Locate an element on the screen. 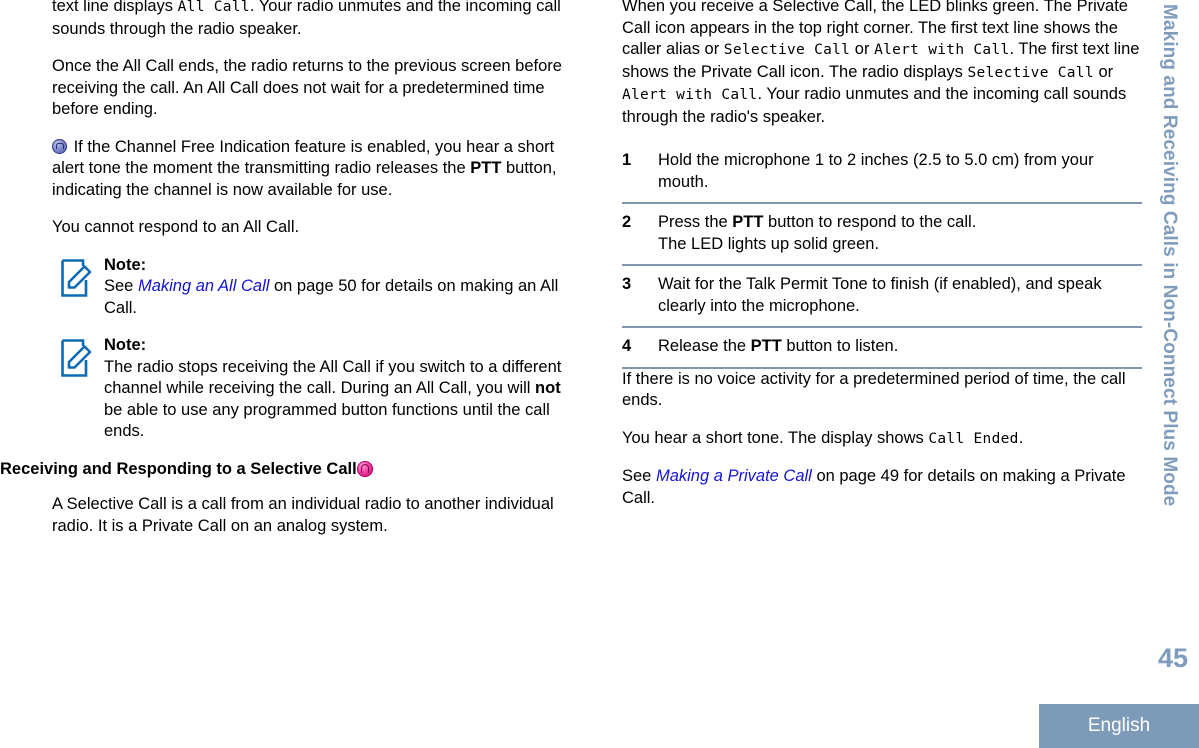 The width and height of the screenshot is (1199, 748). page-number: 45 is located at coordinates (1172, 658).